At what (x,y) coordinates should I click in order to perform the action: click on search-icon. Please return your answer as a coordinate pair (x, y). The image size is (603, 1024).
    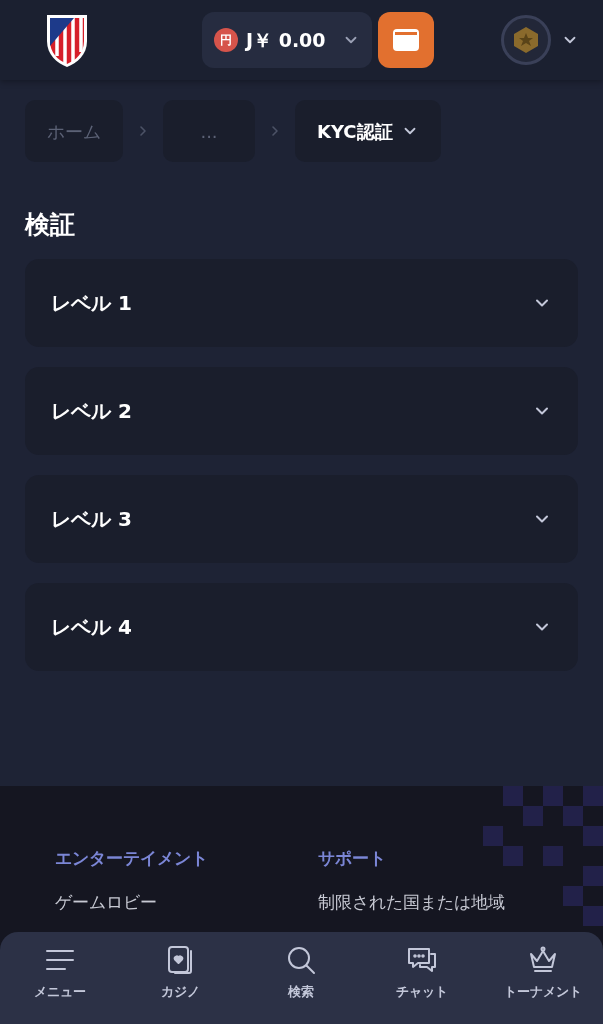
    Looking at the image, I should click on (301, 960).